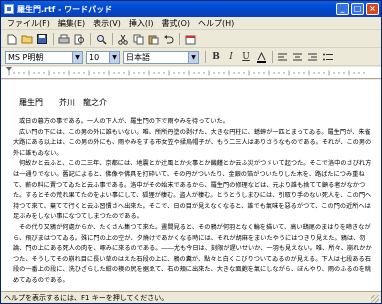 This screenshot has width=382, height=304. Describe the element at coordinates (153, 39) in the screenshot. I see `paste-icon` at that location.